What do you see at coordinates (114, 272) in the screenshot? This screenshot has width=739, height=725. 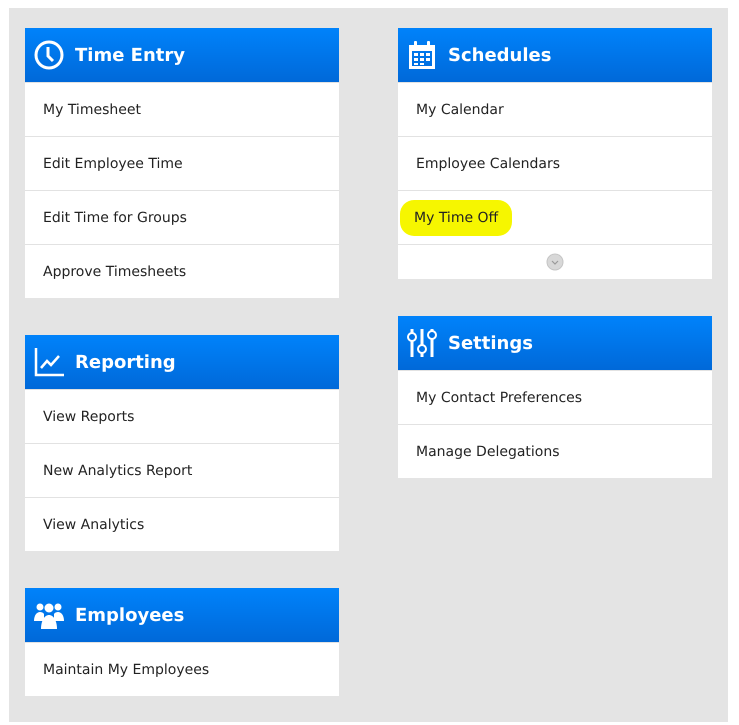 I see `menu-link: Approve Timesheets` at bounding box center [114, 272].